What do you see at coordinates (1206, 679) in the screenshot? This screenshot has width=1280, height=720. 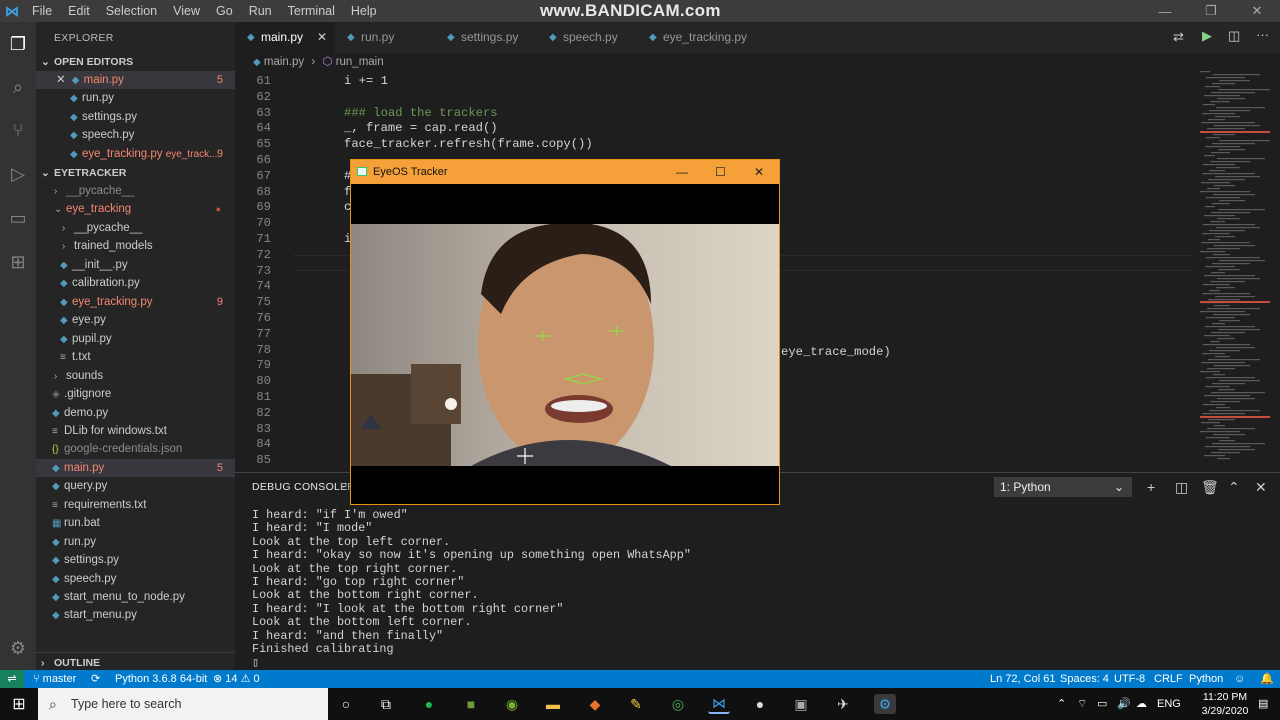 I see `language-status: Python` at bounding box center [1206, 679].